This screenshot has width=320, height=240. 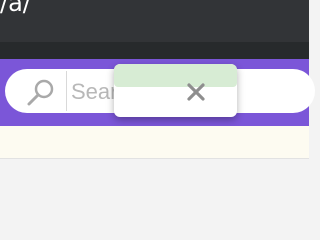 I want to click on notice-strip, so click(x=154, y=142).